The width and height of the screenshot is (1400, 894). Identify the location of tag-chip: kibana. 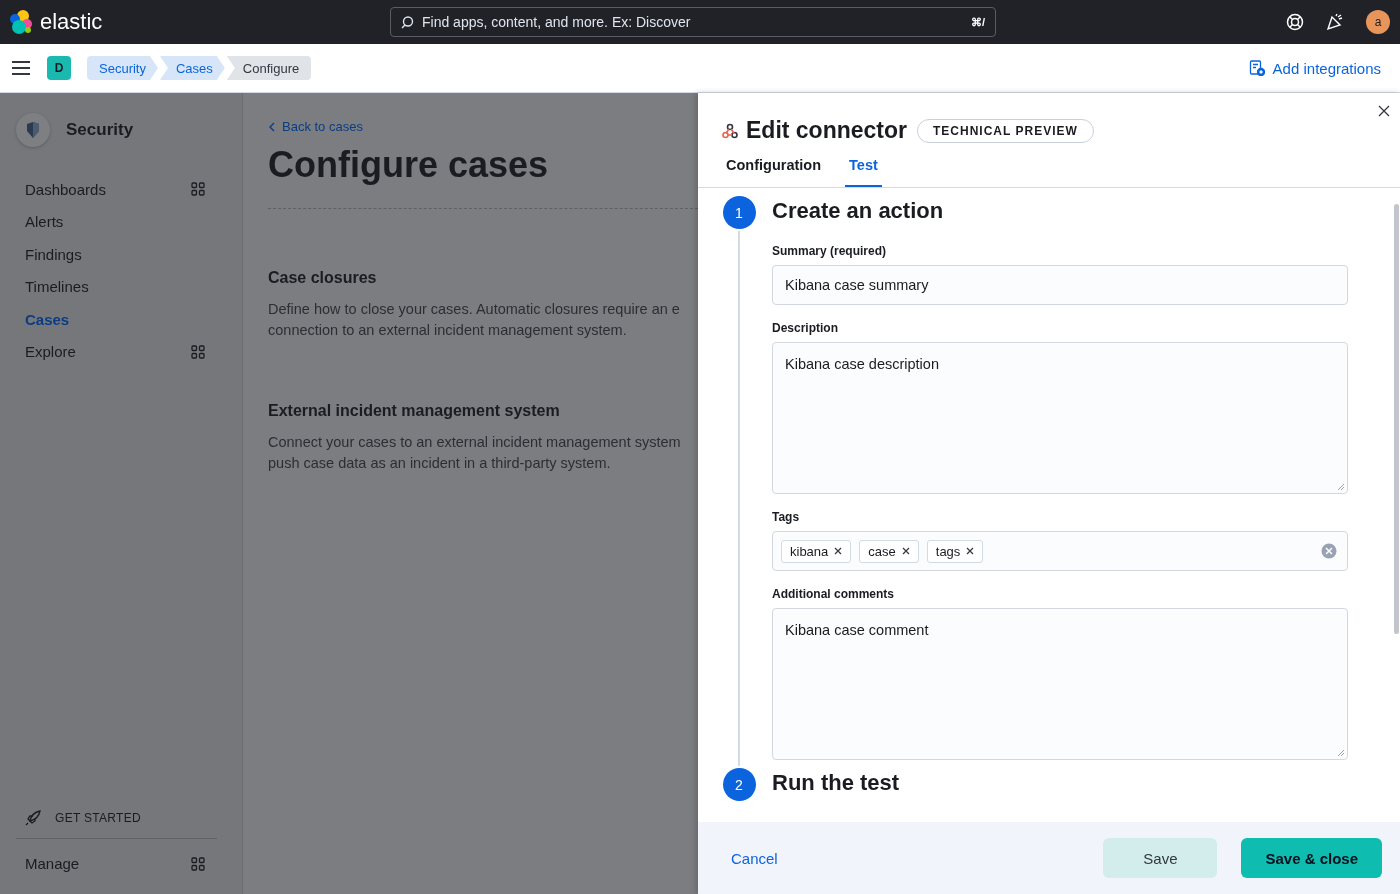
(816, 551).